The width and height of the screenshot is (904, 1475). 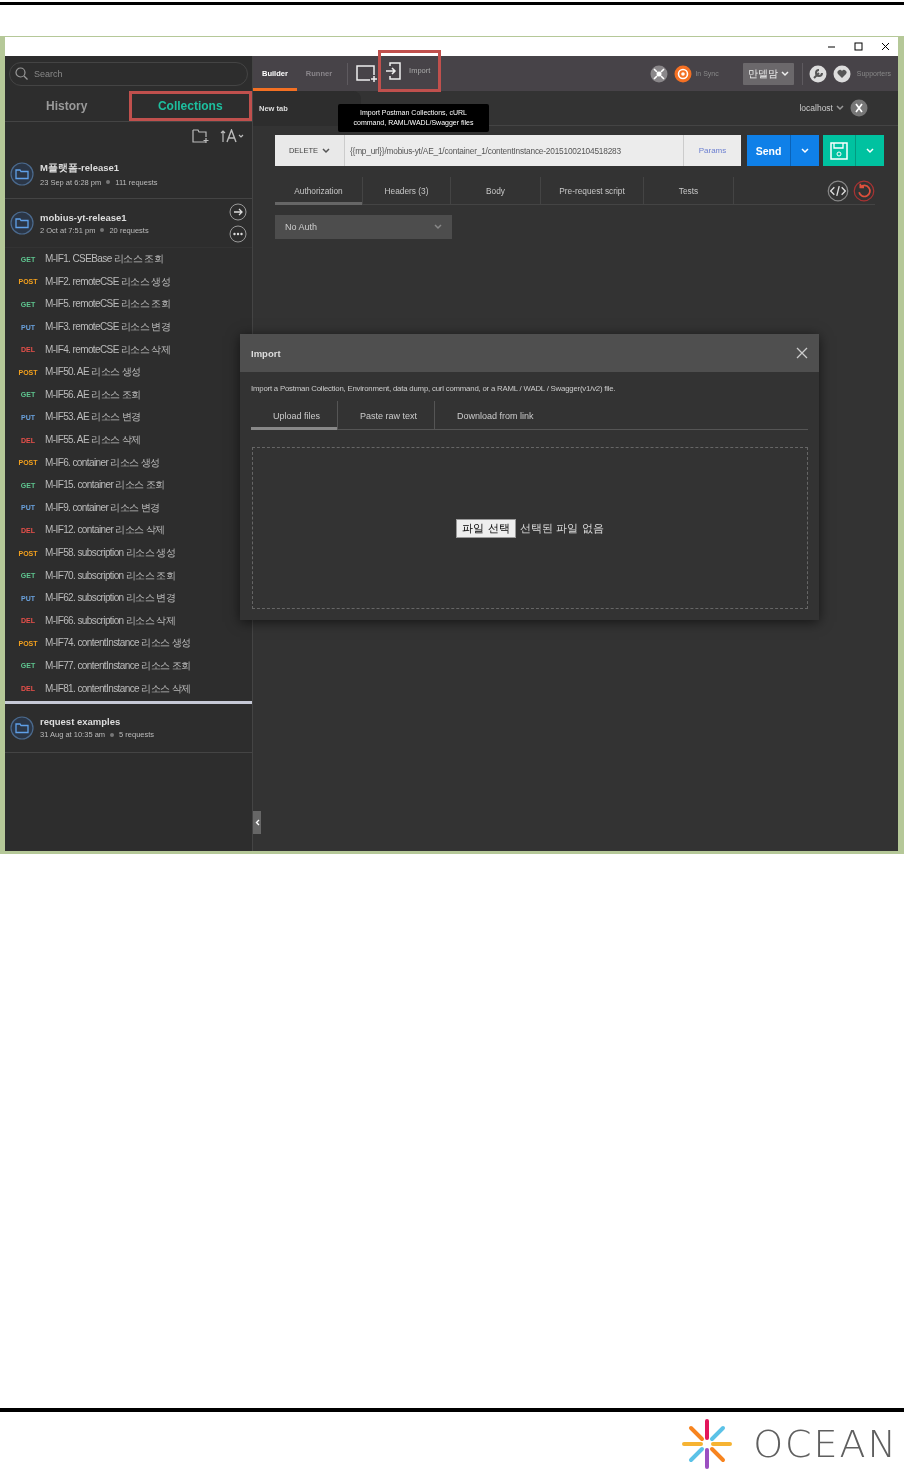 I want to click on import-icon, so click(x=393, y=70).